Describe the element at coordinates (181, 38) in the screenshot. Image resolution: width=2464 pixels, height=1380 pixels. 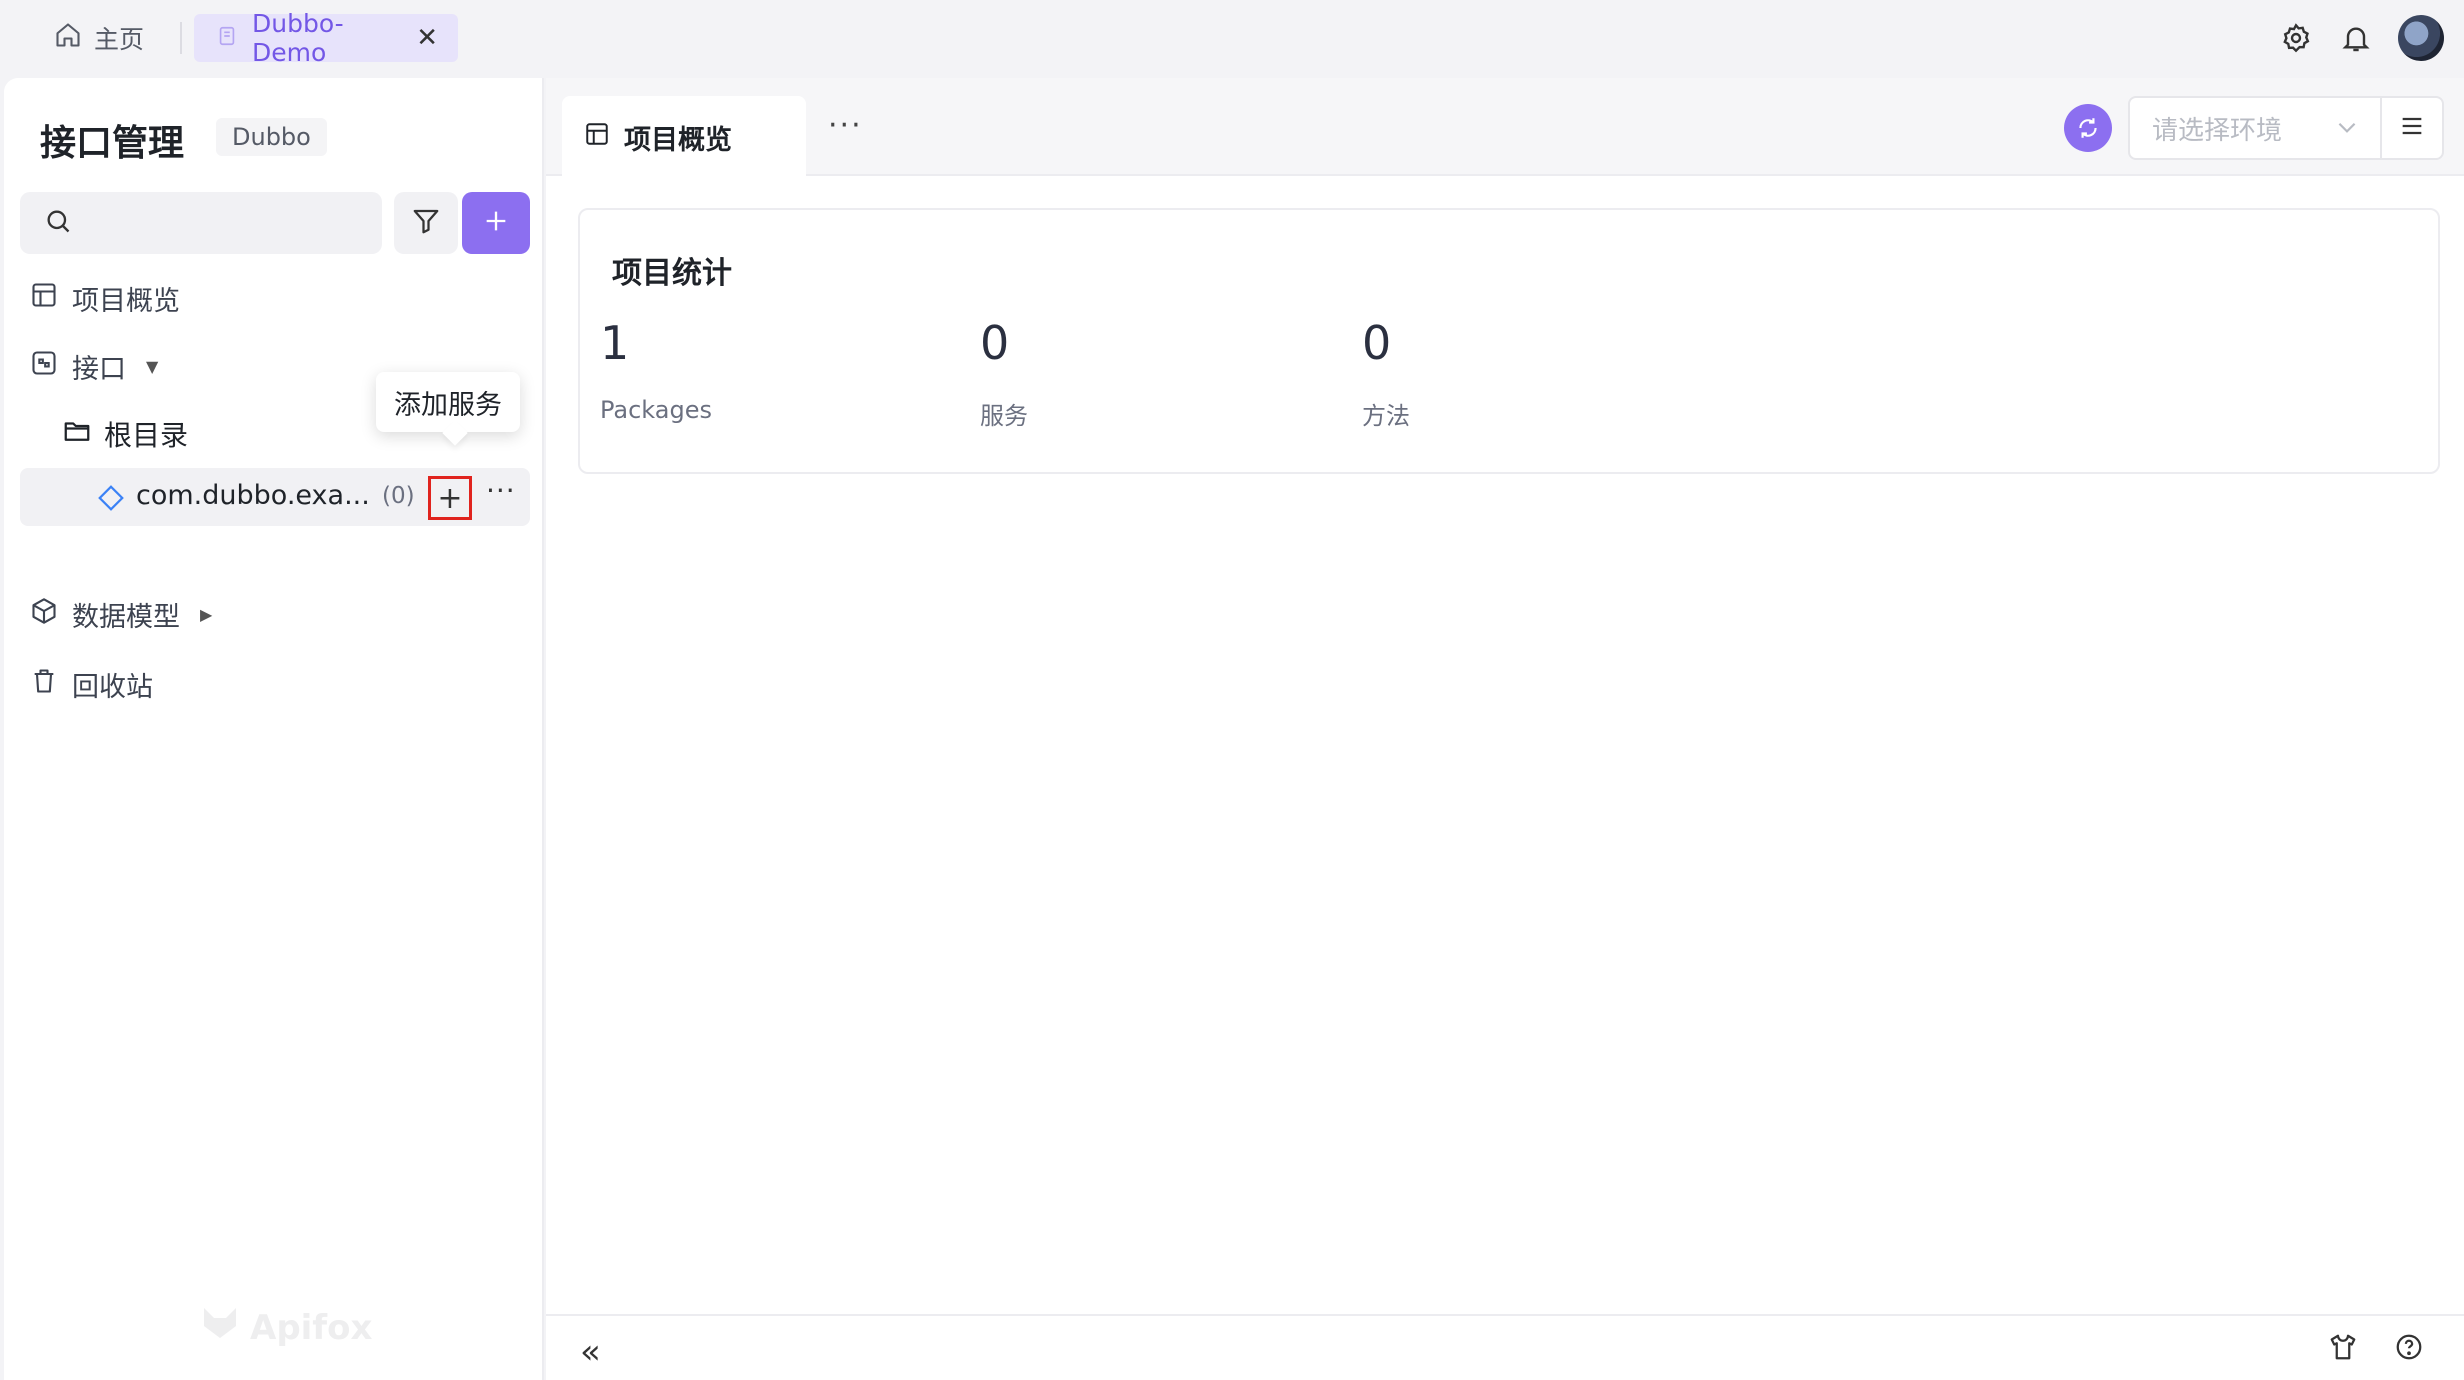
I see `topbar-divider` at that location.